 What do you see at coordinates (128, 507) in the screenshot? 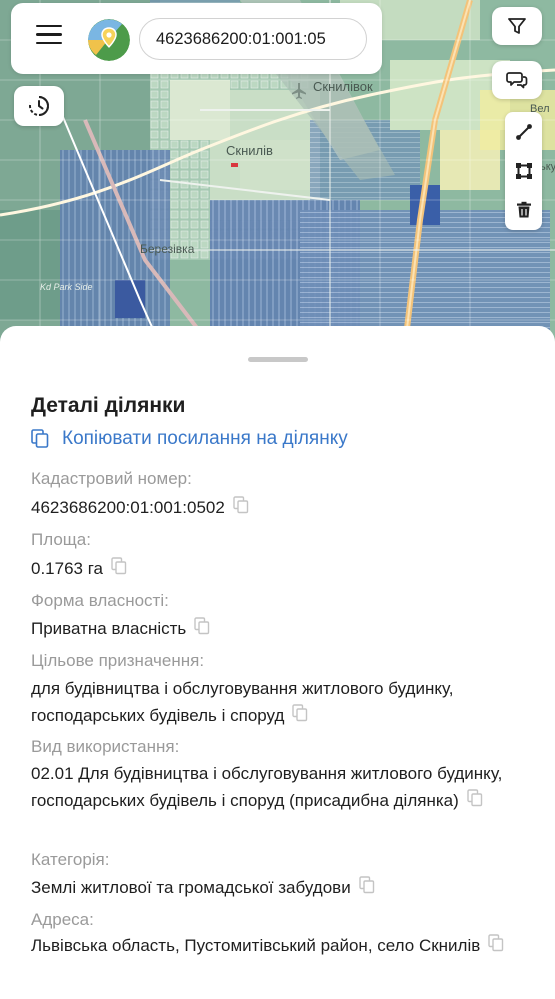
I see `cadastral-number-text: 4623686200:01:001:0502` at bounding box center [128, 507].